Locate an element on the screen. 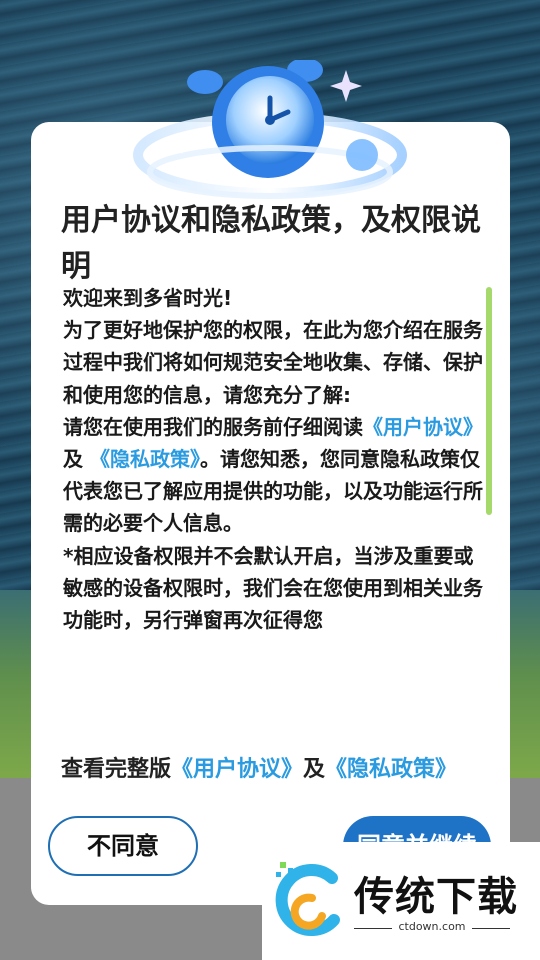 The width and height of the screenshot is (540, 960). full-privacy-policy-link: 《隐私政策》 is located at coordinates (391, 769).